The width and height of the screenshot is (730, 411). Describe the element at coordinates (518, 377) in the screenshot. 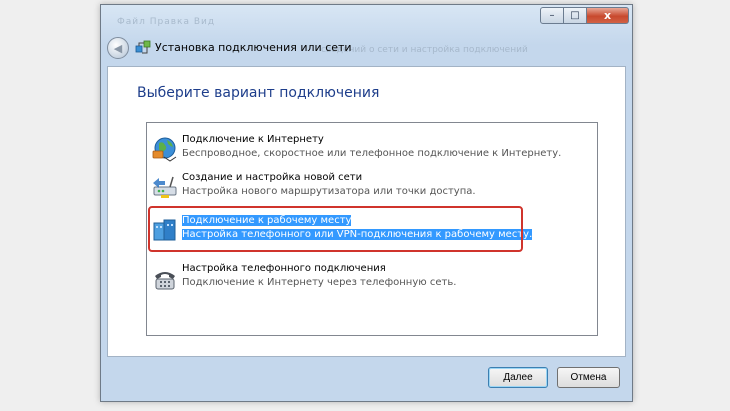

I see `next-button: Далее` at that location.